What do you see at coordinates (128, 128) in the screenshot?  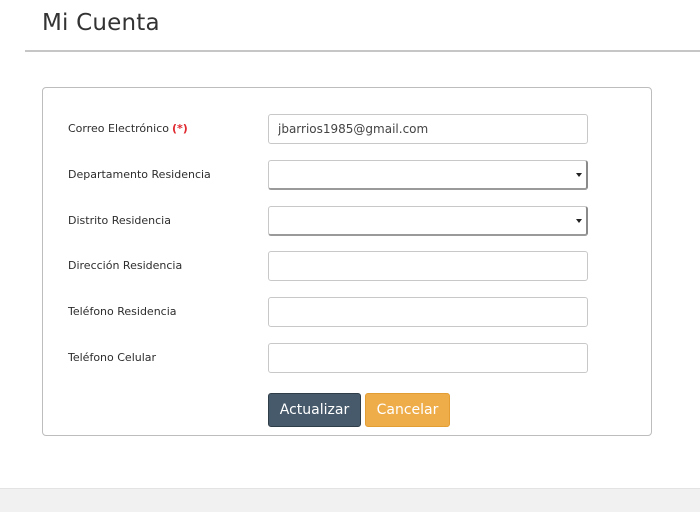 I see `email-label: Correo Electrónico (*)` at bounding box center [128, 128].